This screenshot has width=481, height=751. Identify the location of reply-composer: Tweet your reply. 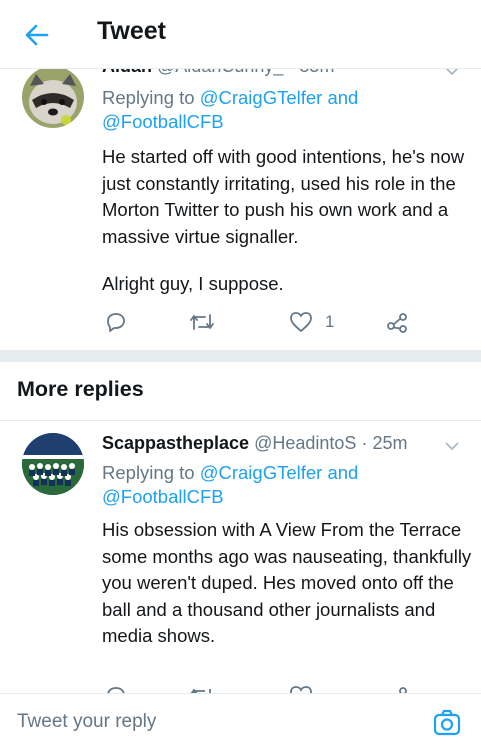
(240, 722).